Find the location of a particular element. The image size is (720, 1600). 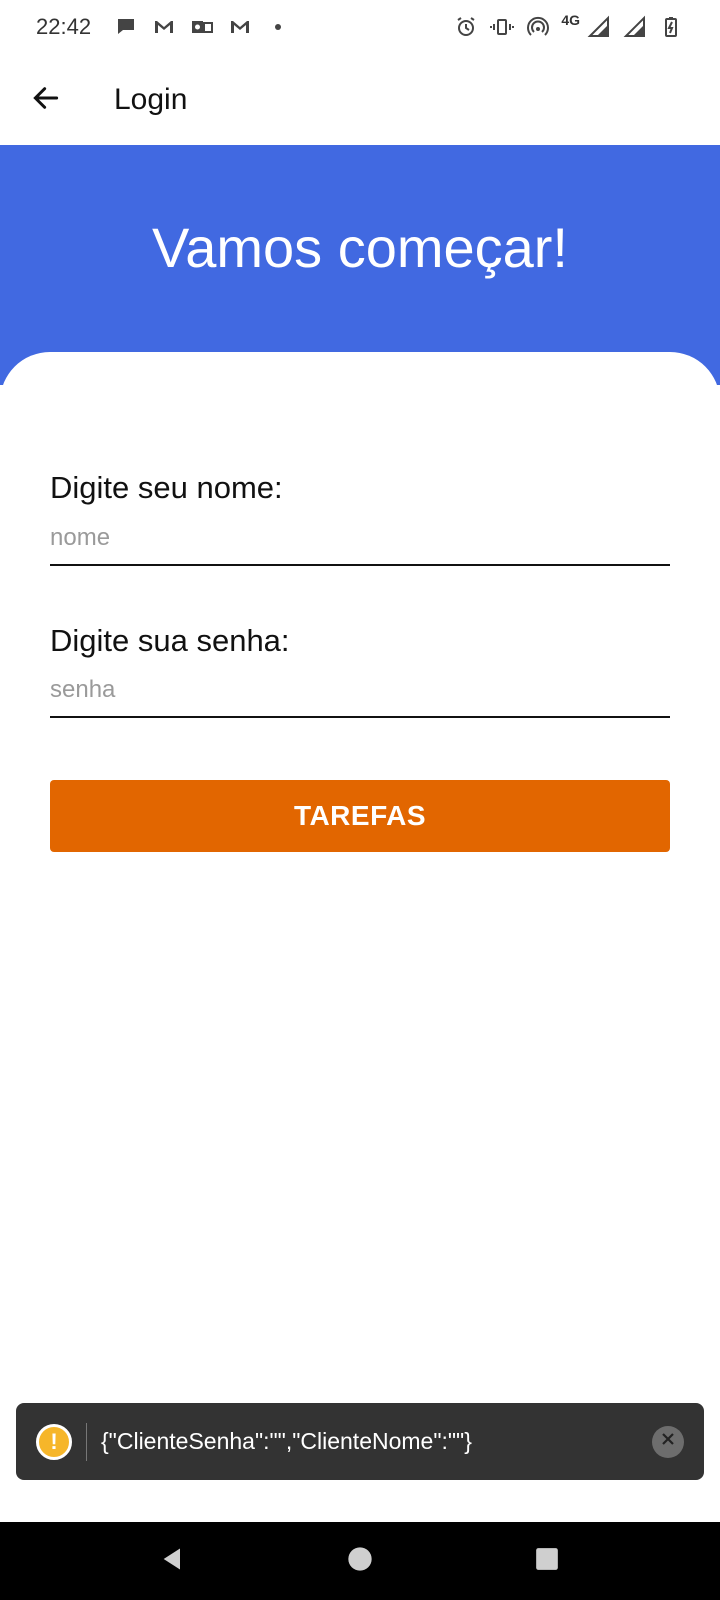

toast-close-button is located at coordinates (668, 1441).